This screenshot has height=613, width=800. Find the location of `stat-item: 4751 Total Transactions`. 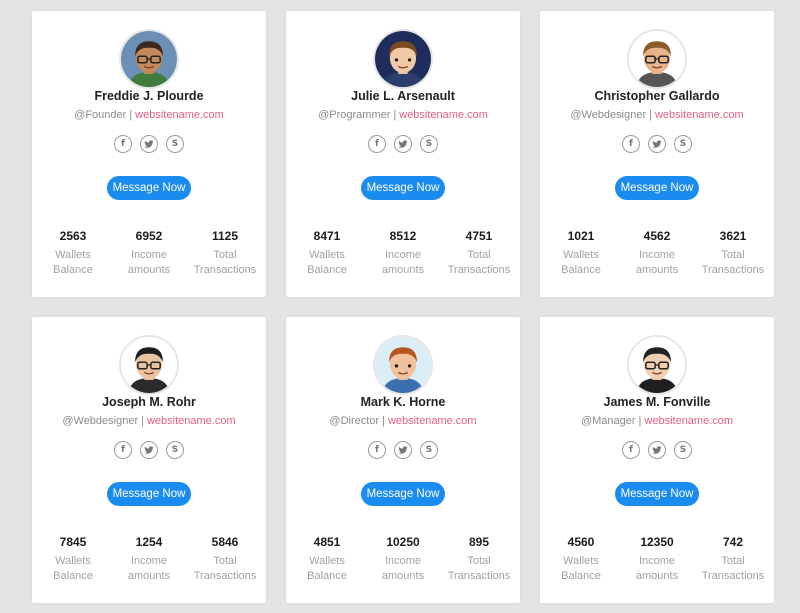

stat-item: 4751 Total Transactions is located at coordinates (479, 253).